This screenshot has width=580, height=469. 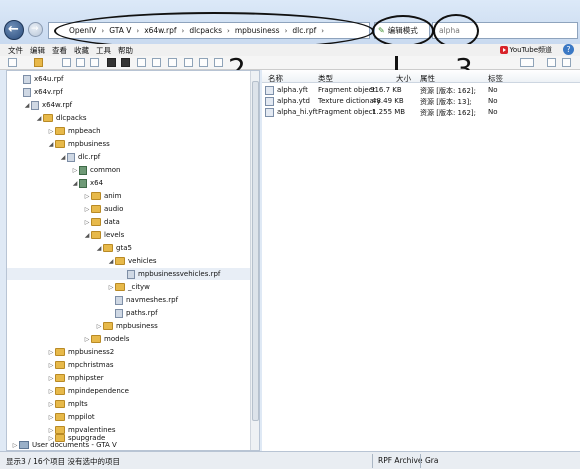 I want to click on tree-item: ▷ mphipster, so click(x=75, y=378).